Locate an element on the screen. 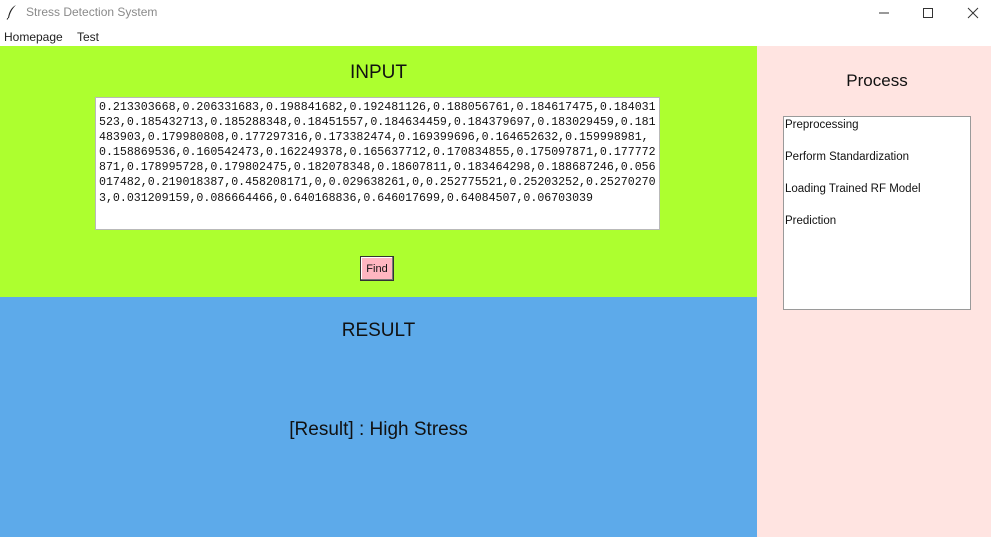 Image resolution: width=991 pixels, height=537 pixels. window-title: Stress Detection System is located at coordinates (92, 12).